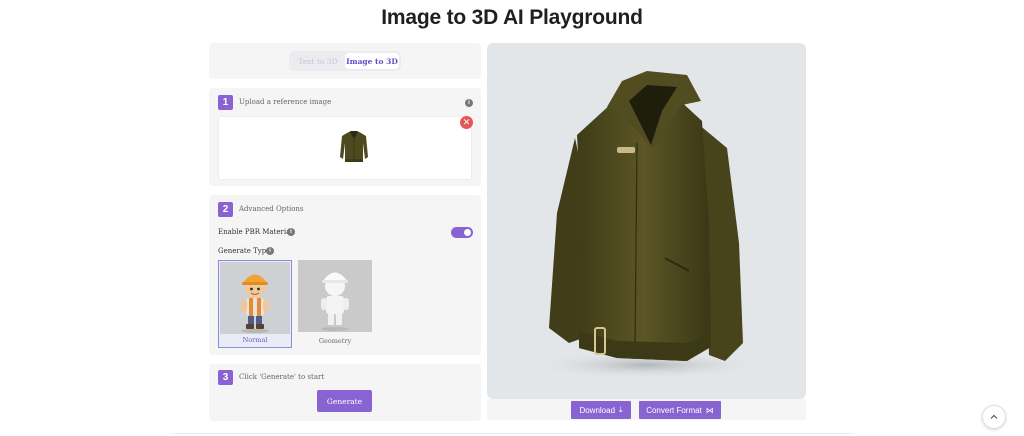  I want to click on upload-section: 1 Upload a reference image i ✕, so click(345, 137).